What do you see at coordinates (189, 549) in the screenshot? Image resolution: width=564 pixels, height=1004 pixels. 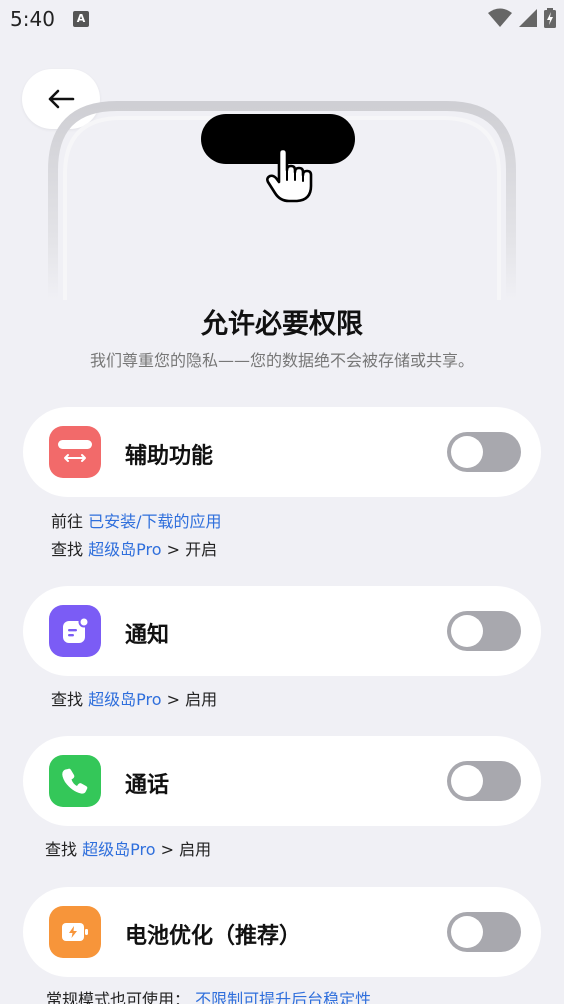 I see `hint-suffix: > 开启` at bounding box center [189, 549].